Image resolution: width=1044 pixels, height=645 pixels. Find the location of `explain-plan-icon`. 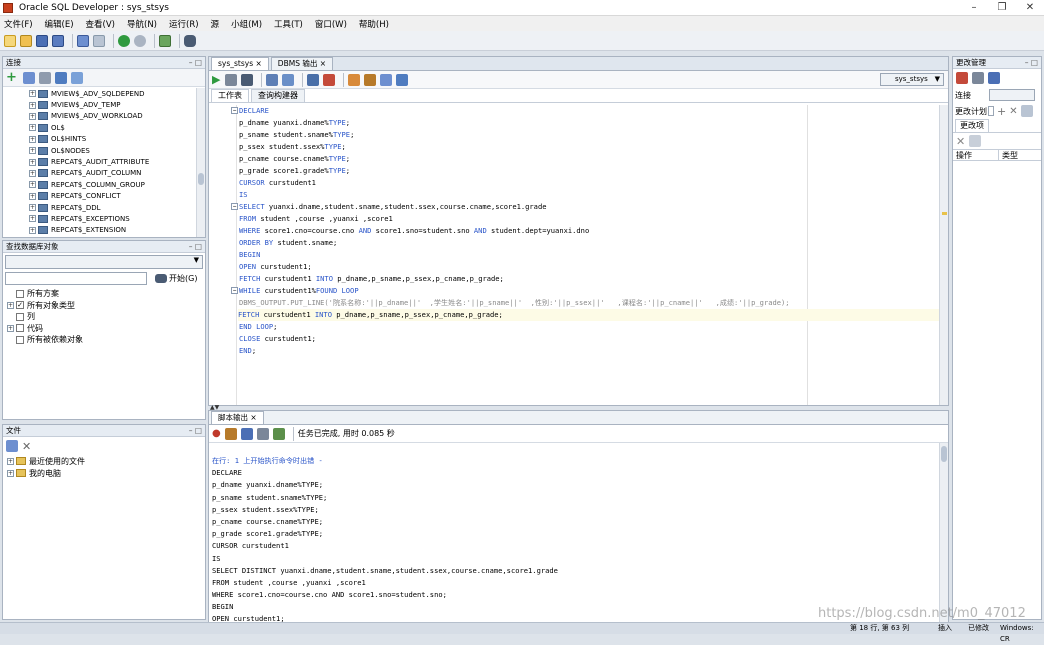

explain-plan-icon is located at coordinates (272, 79).